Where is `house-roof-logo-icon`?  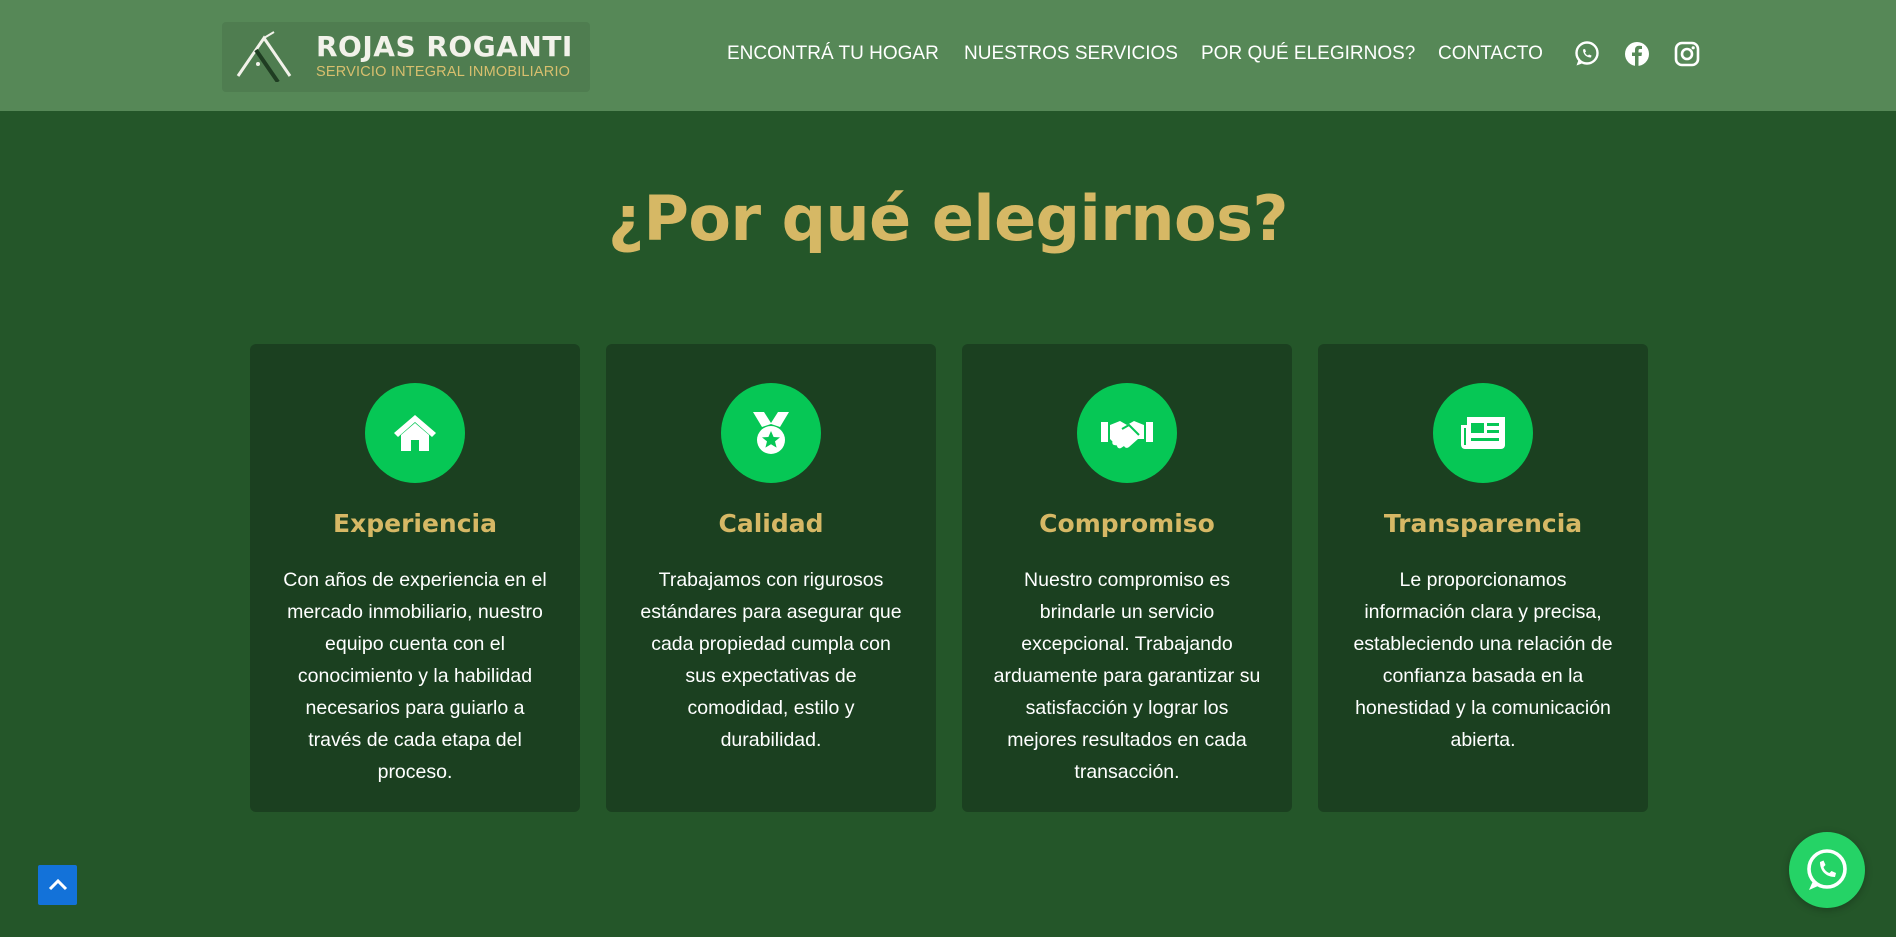
house-roof-logo-icon is located at coordinates (264, 56).